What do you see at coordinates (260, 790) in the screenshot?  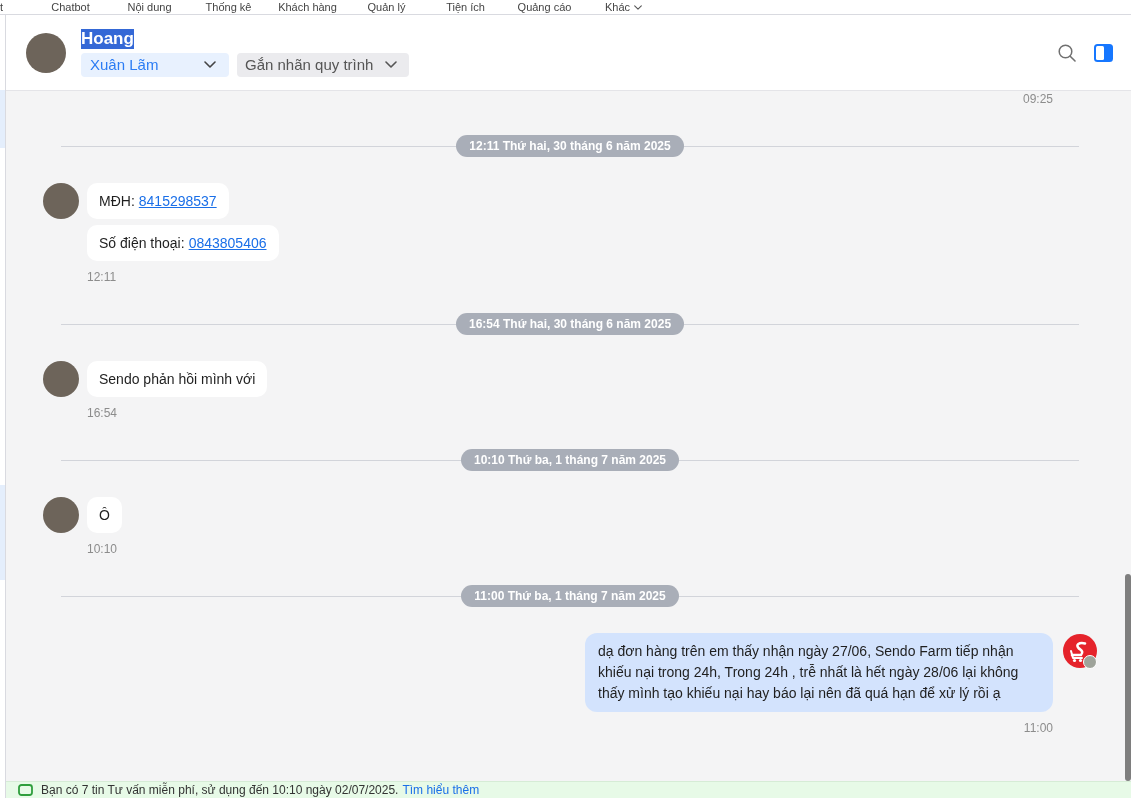 I see `notice-text: Bạn có 7 tin Tư vấn miễn phí, sử dụng đến 10:10 ngày 02/07/2025. Tìm hiểu thêm` at bounding box center [260, 790].